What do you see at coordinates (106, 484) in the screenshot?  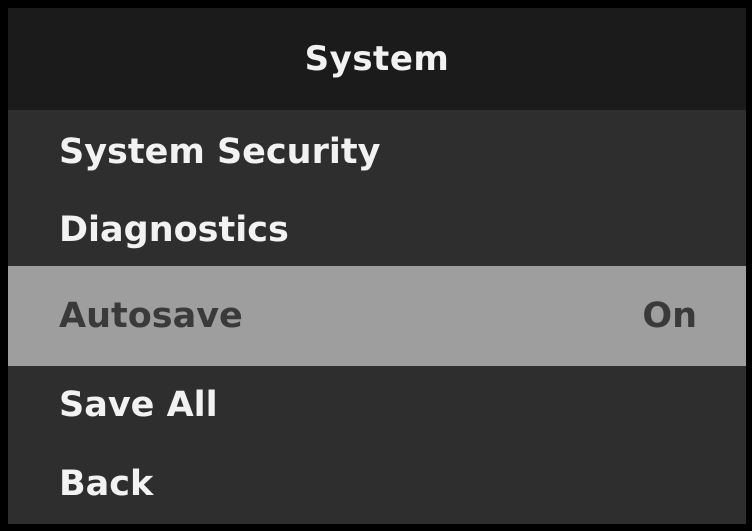 I see `menu-item-label: Back` at bounding box center [106, 484].